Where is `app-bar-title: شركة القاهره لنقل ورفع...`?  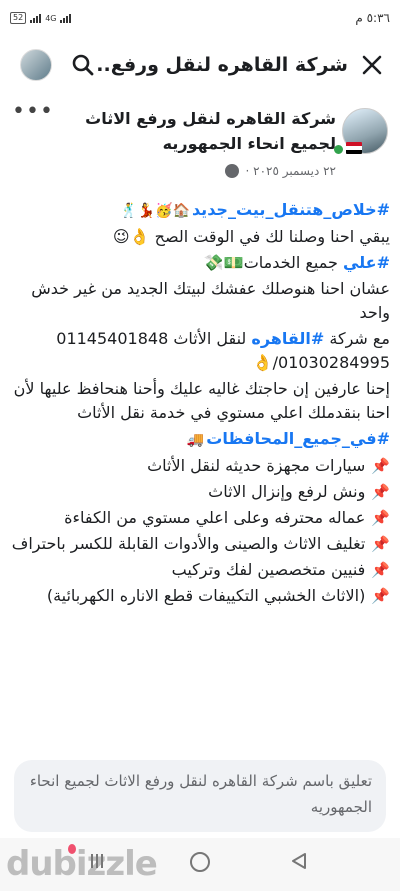
app-bar-title: شركة القاهره لنقل ورفع... is located at coordinates (222, 65).